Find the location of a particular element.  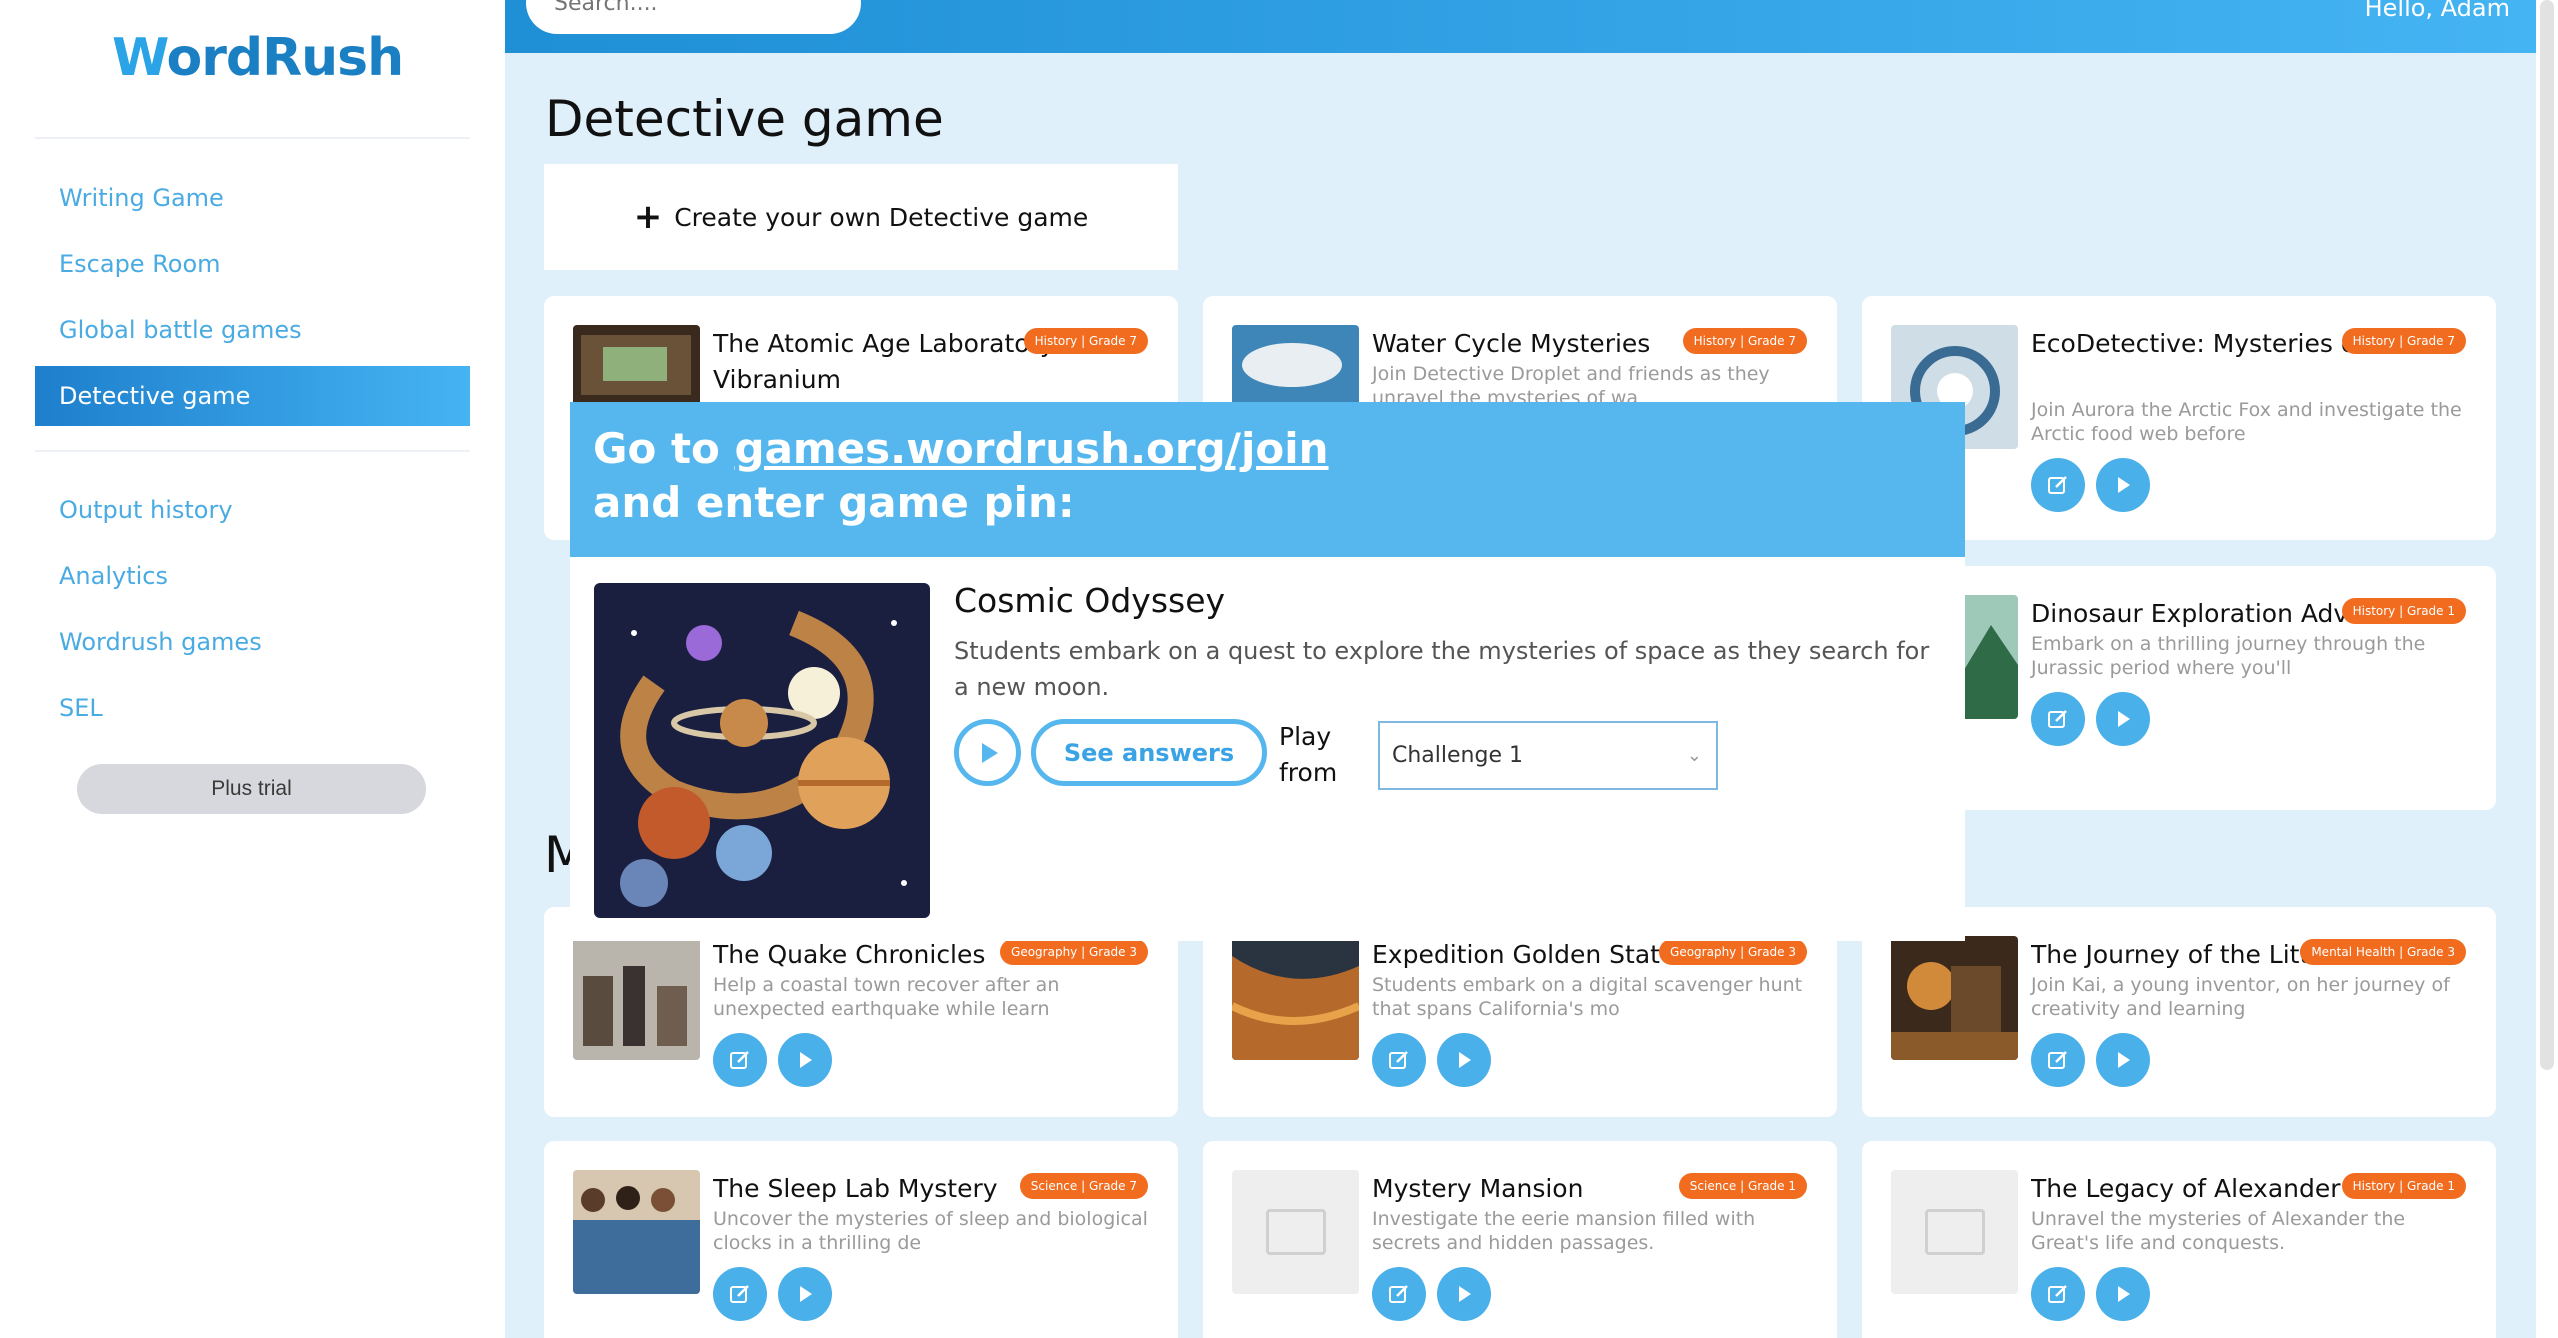

top-bar: Hello, Adam is located at coordinates (1520, 26).